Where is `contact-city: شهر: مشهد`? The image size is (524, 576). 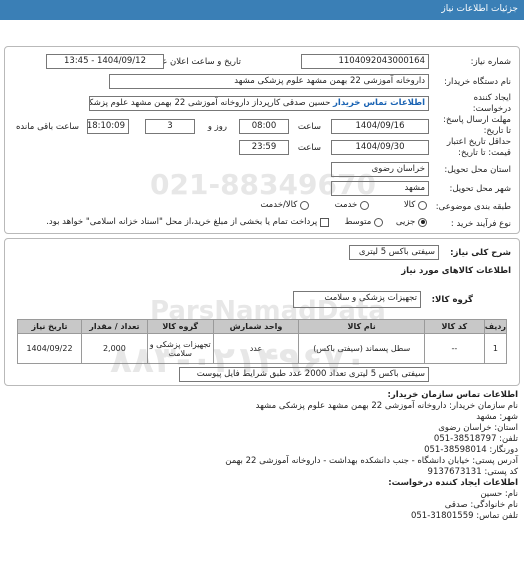 contact-city: شهر: مشهد is located at coordinates (497, 417).